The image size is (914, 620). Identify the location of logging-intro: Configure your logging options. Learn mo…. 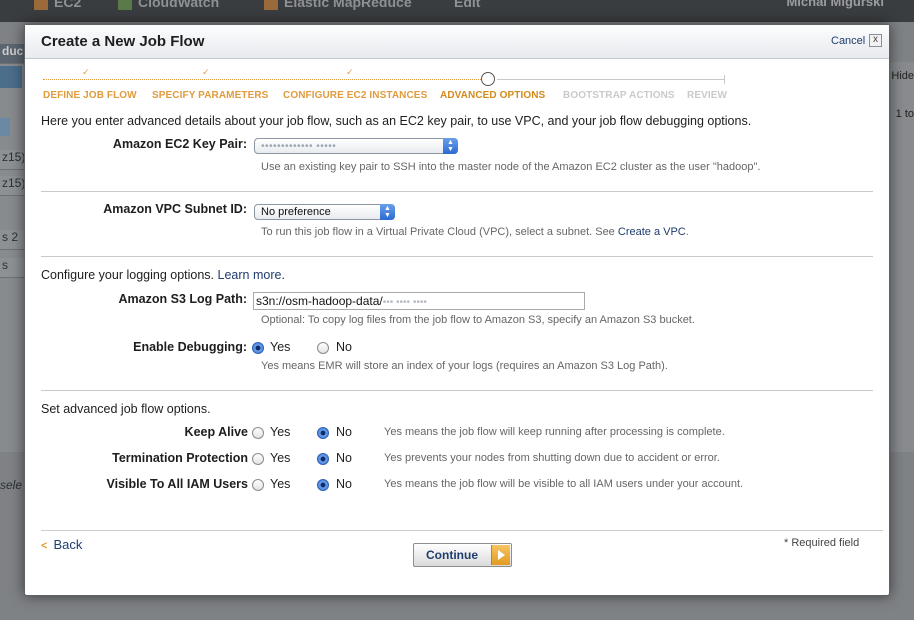
(163, 275).